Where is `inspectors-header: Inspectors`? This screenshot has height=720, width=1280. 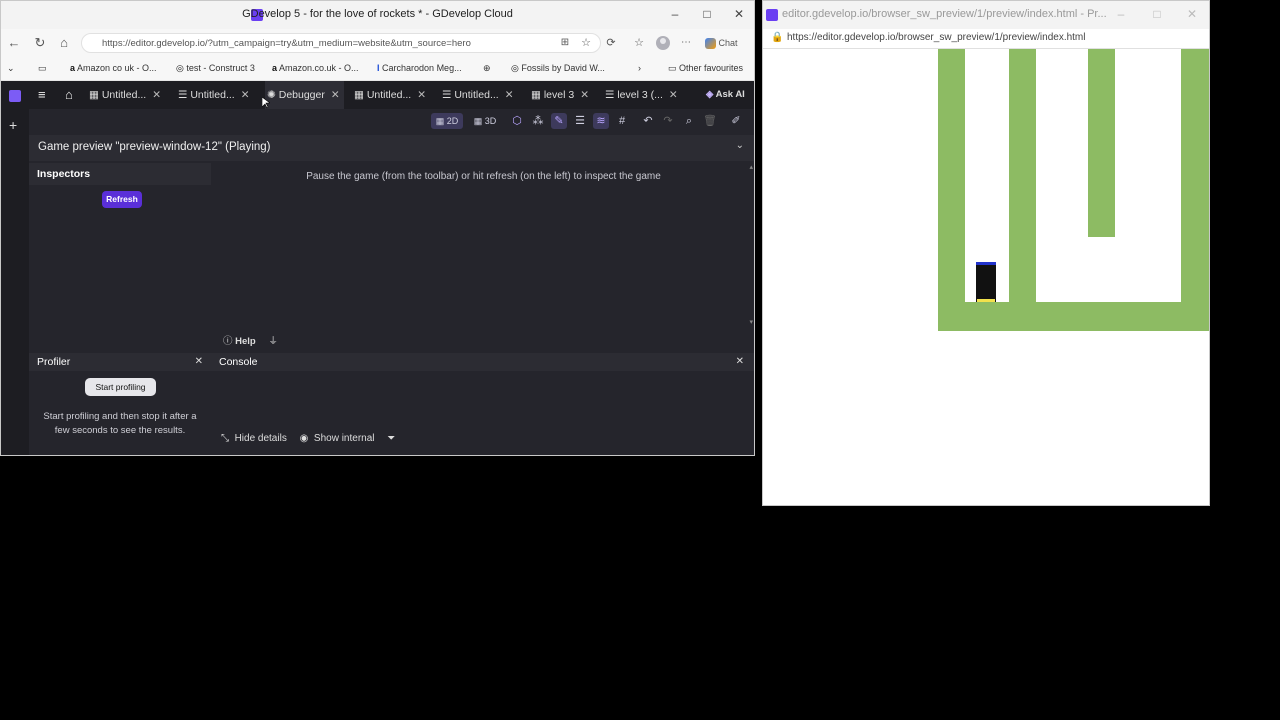
inspectors-header: Inspectors is located at coordinates (120, 174).